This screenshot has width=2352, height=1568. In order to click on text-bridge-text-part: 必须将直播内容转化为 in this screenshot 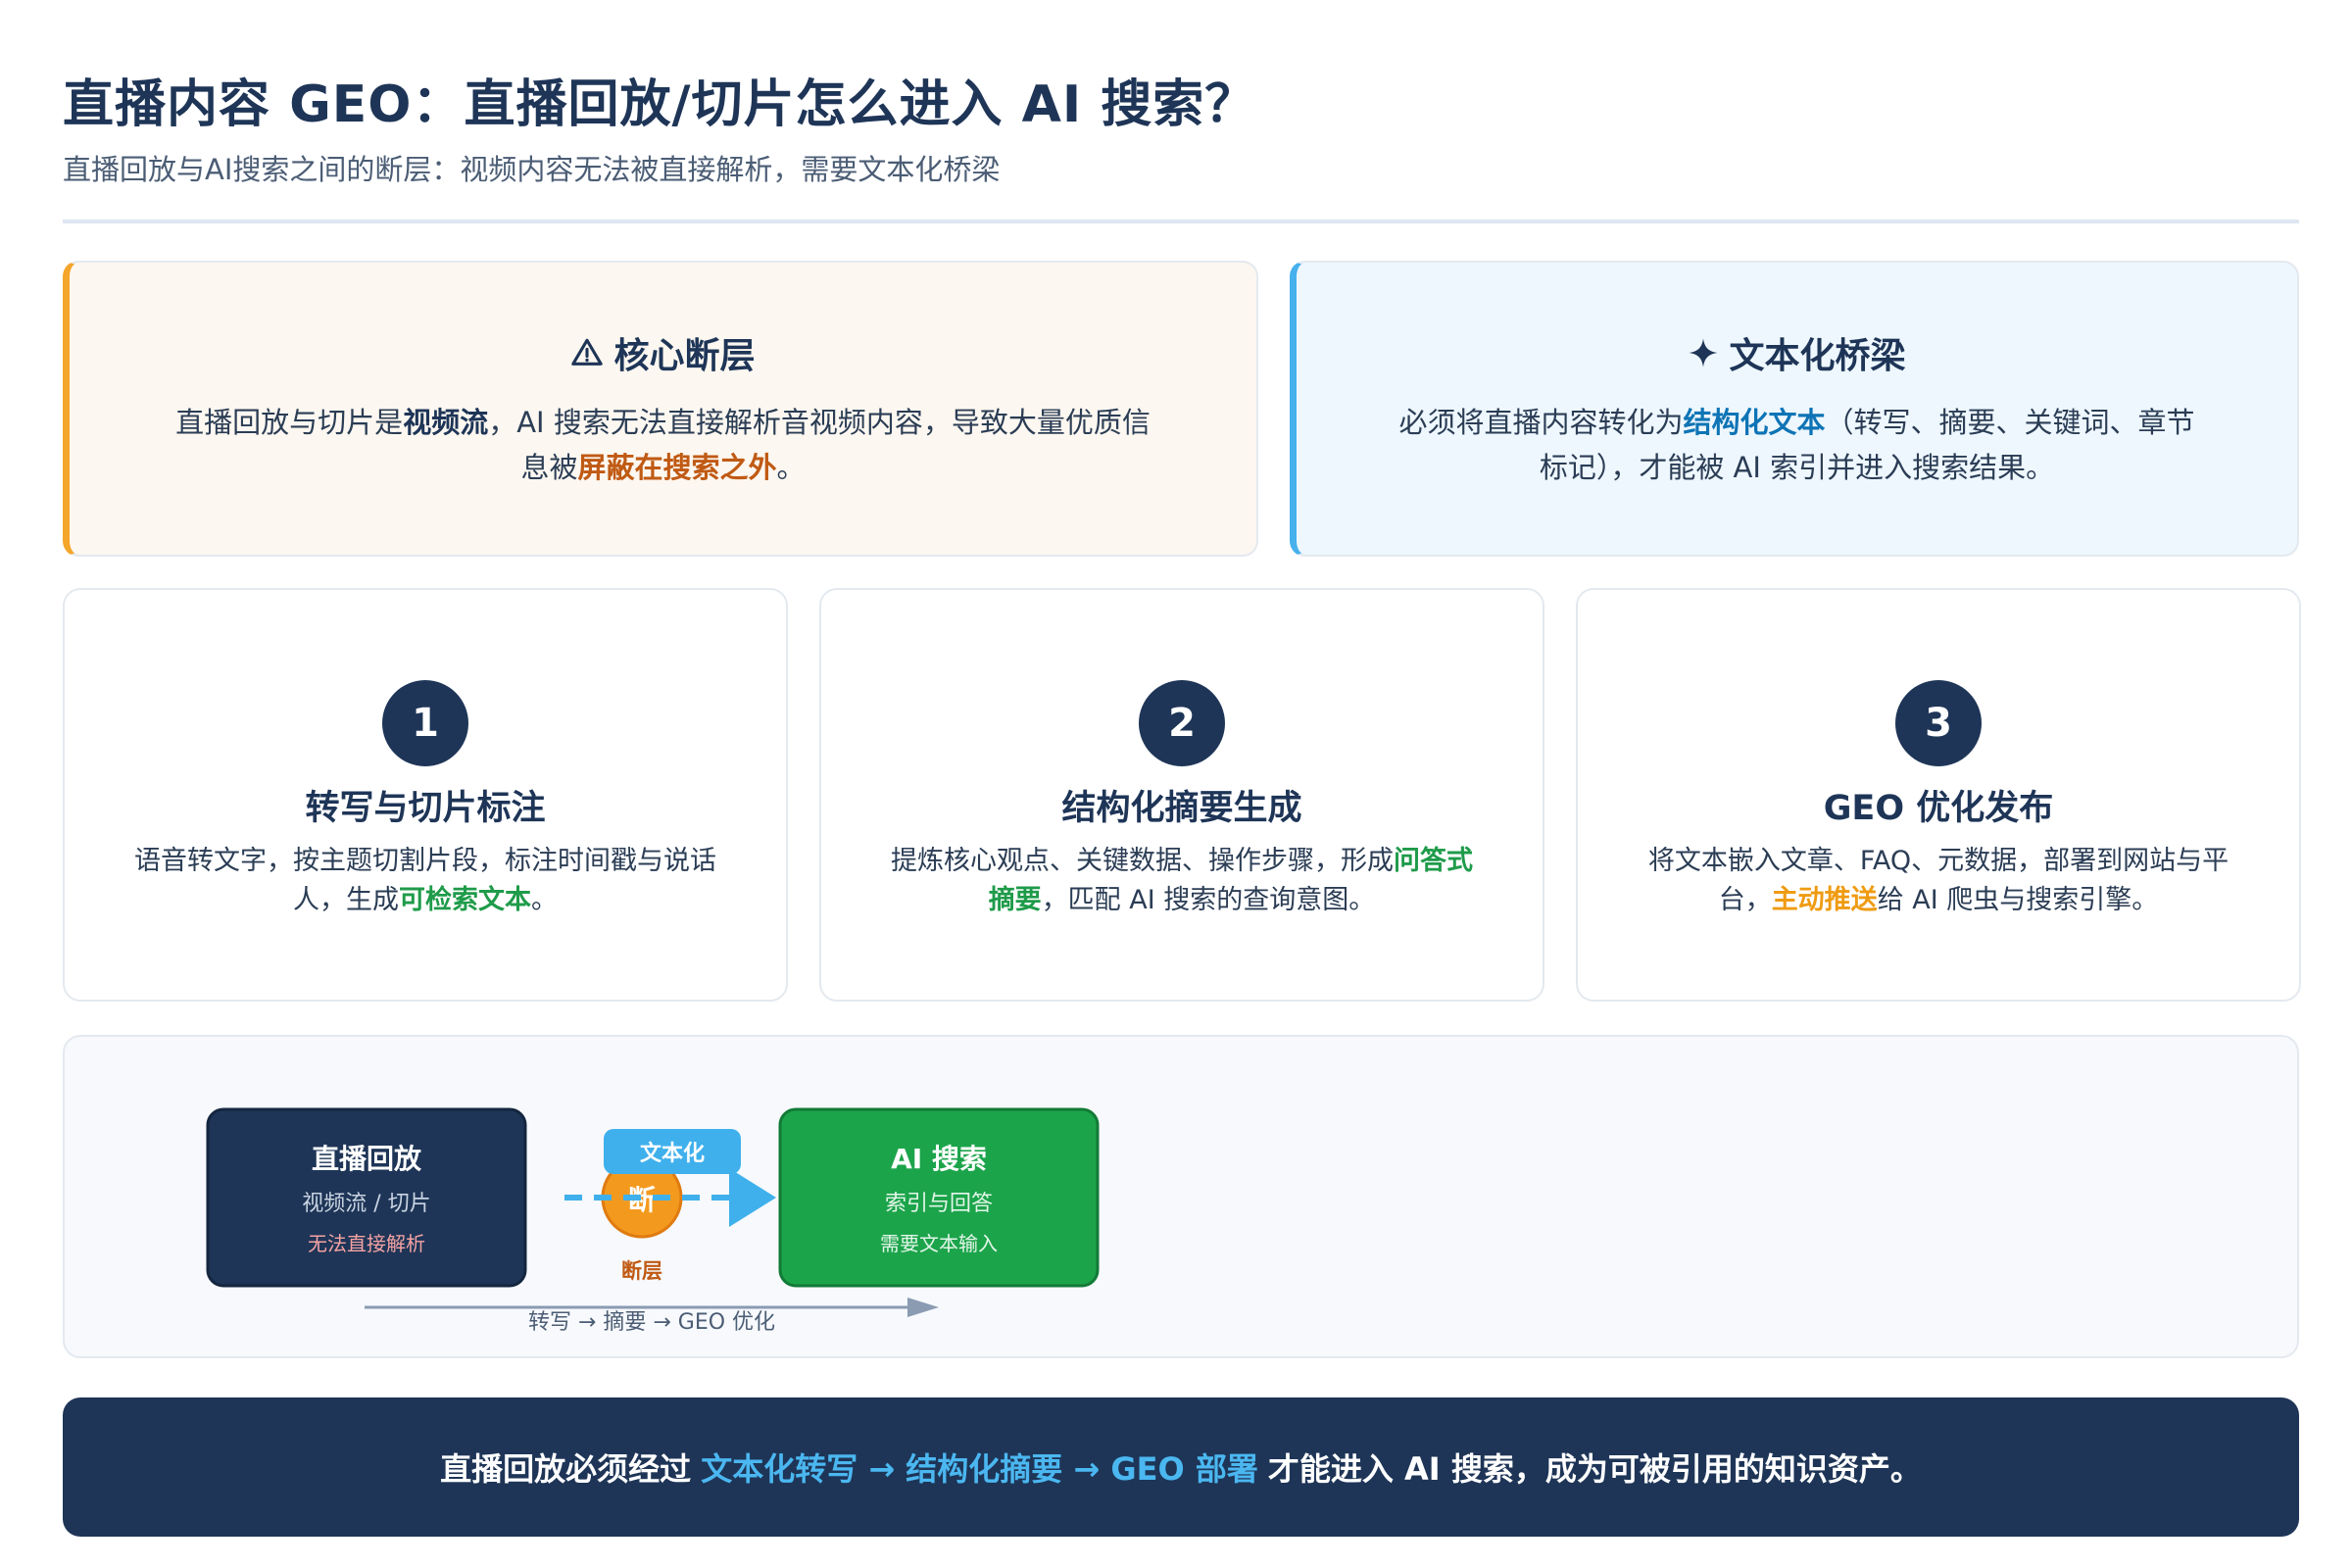, I will do `click(1541, 422)`.